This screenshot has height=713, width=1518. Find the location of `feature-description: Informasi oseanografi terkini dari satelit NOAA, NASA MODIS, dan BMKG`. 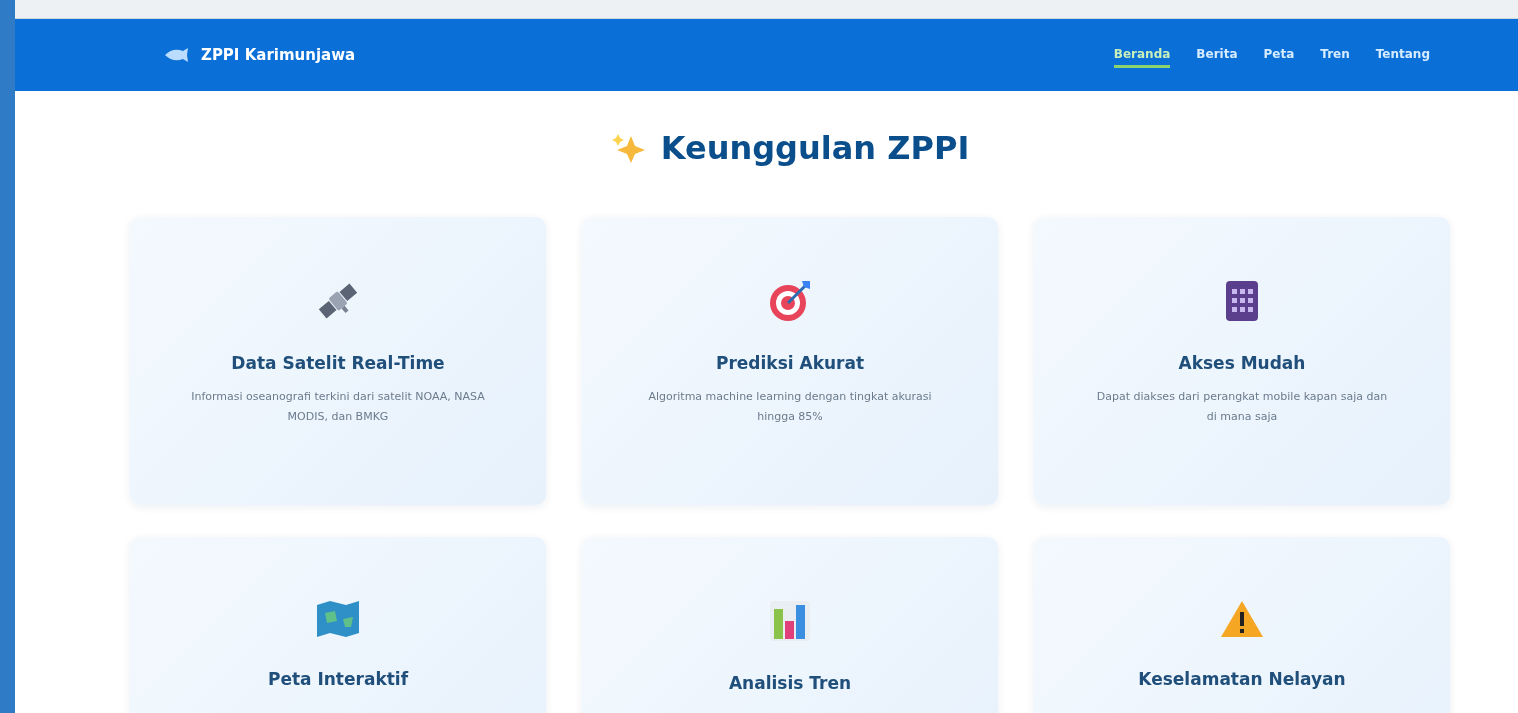

feature-description: Informasi oseanografi terkini dari satelit NOAA, NASA MODIS, dan BMKG is located at coordinates (338, 407).